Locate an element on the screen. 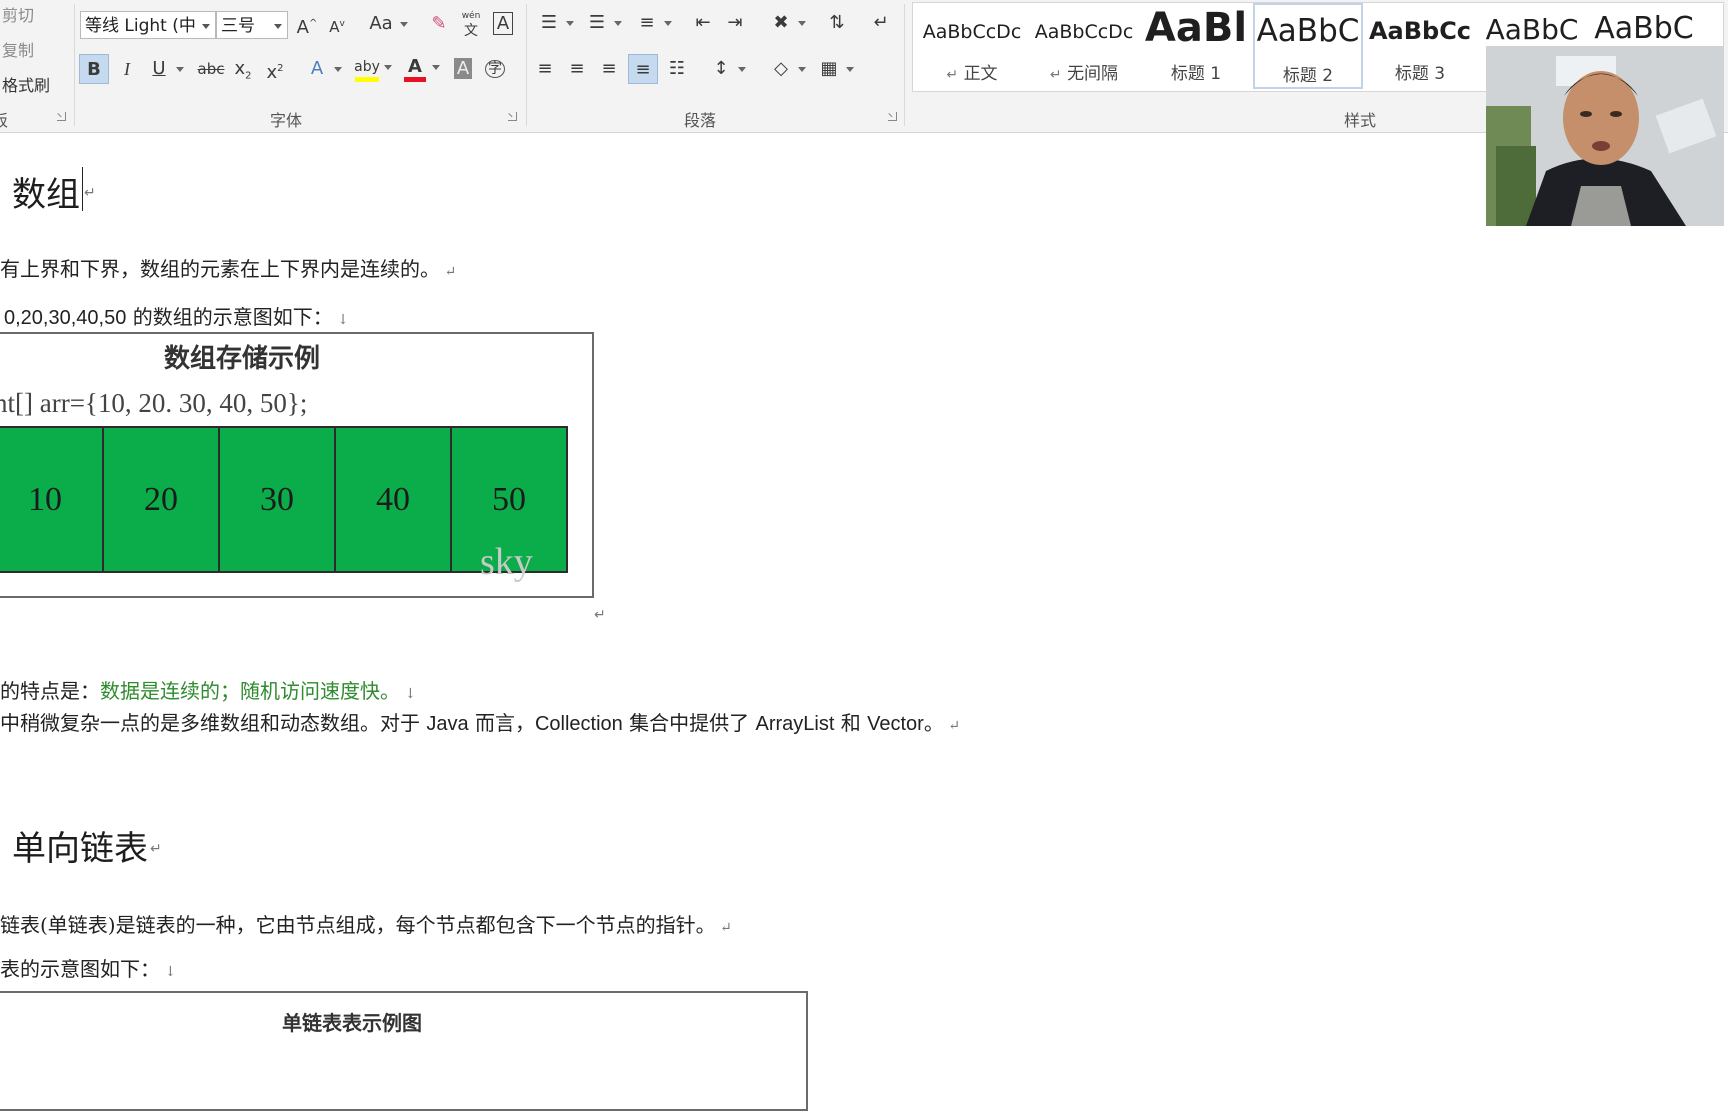 Image resolution: width=1728 pixels, height=1111 pixels. subscript-button: x2 is located at coordinates (243, 69).